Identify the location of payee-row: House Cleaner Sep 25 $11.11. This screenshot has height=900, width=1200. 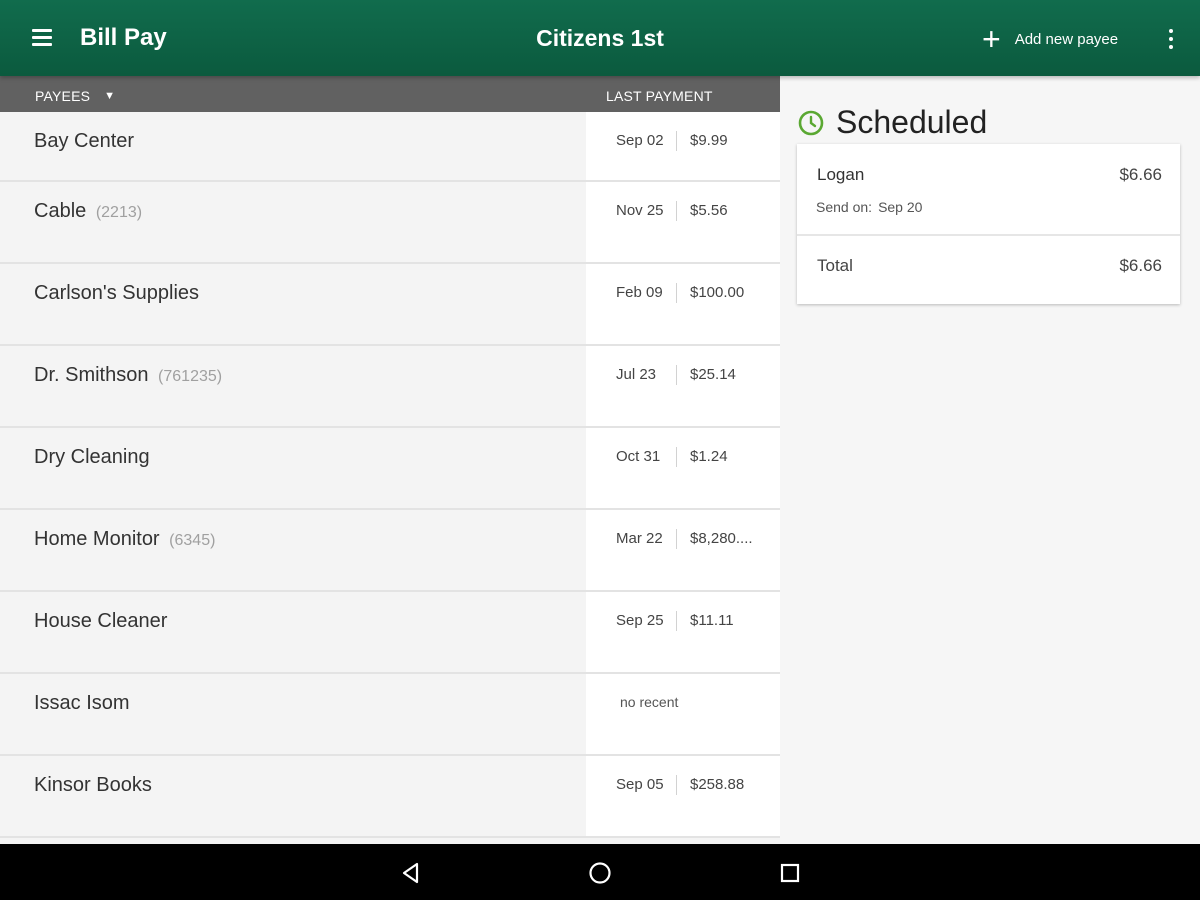
(390, 633).